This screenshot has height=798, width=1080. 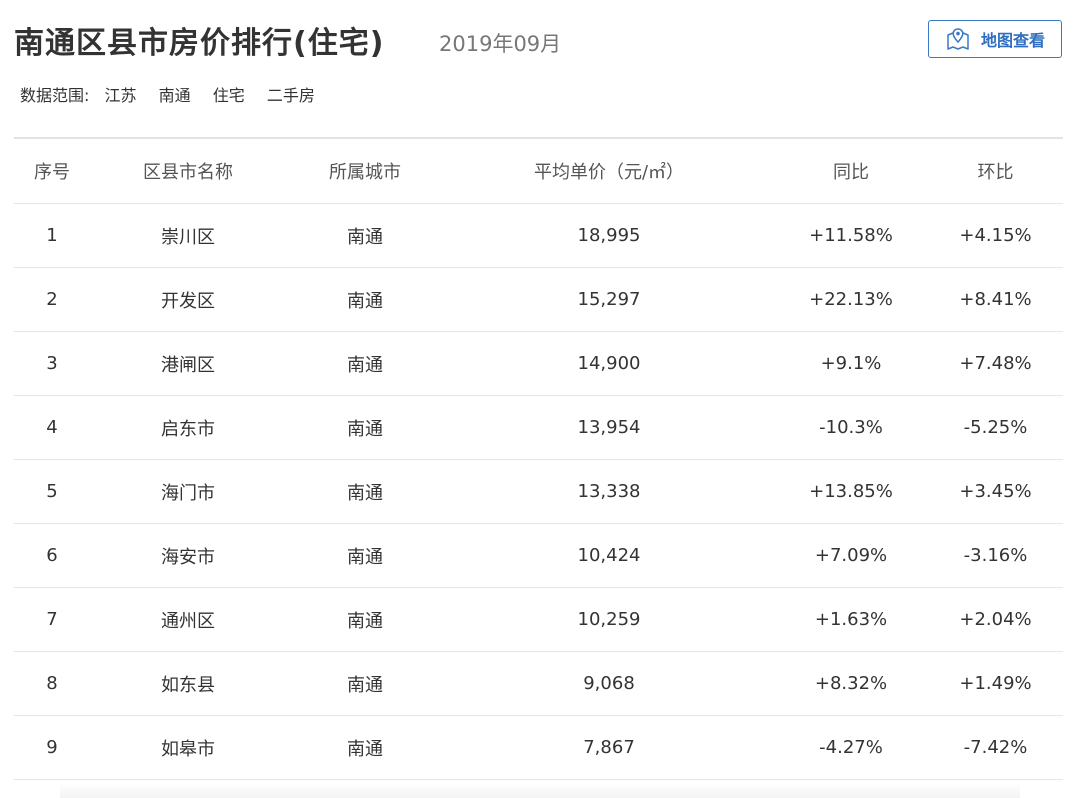 I want to click on yoy-change-cell: +9.1%, so click(x=851, y=363).